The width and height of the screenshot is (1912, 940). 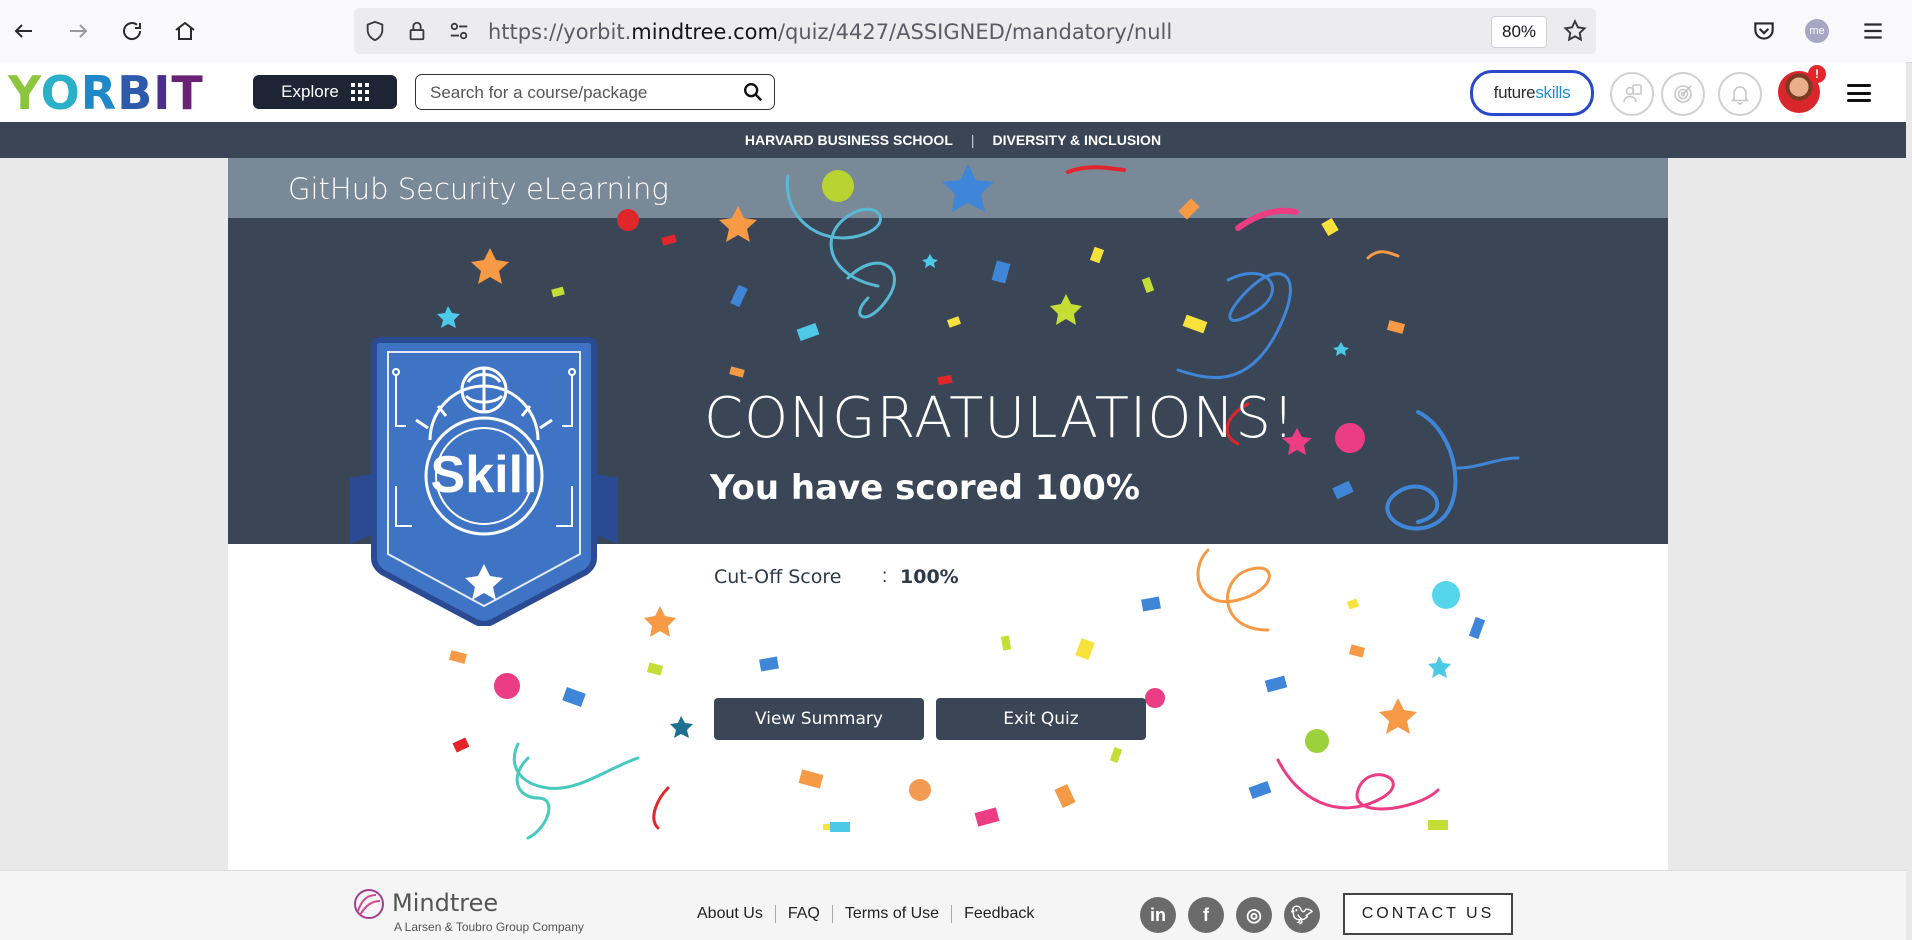 What do you see at coordinates (1532, 93) in the screenshot?
I see `futureskills-button: futureskills` at bounding box center [1532, 93].